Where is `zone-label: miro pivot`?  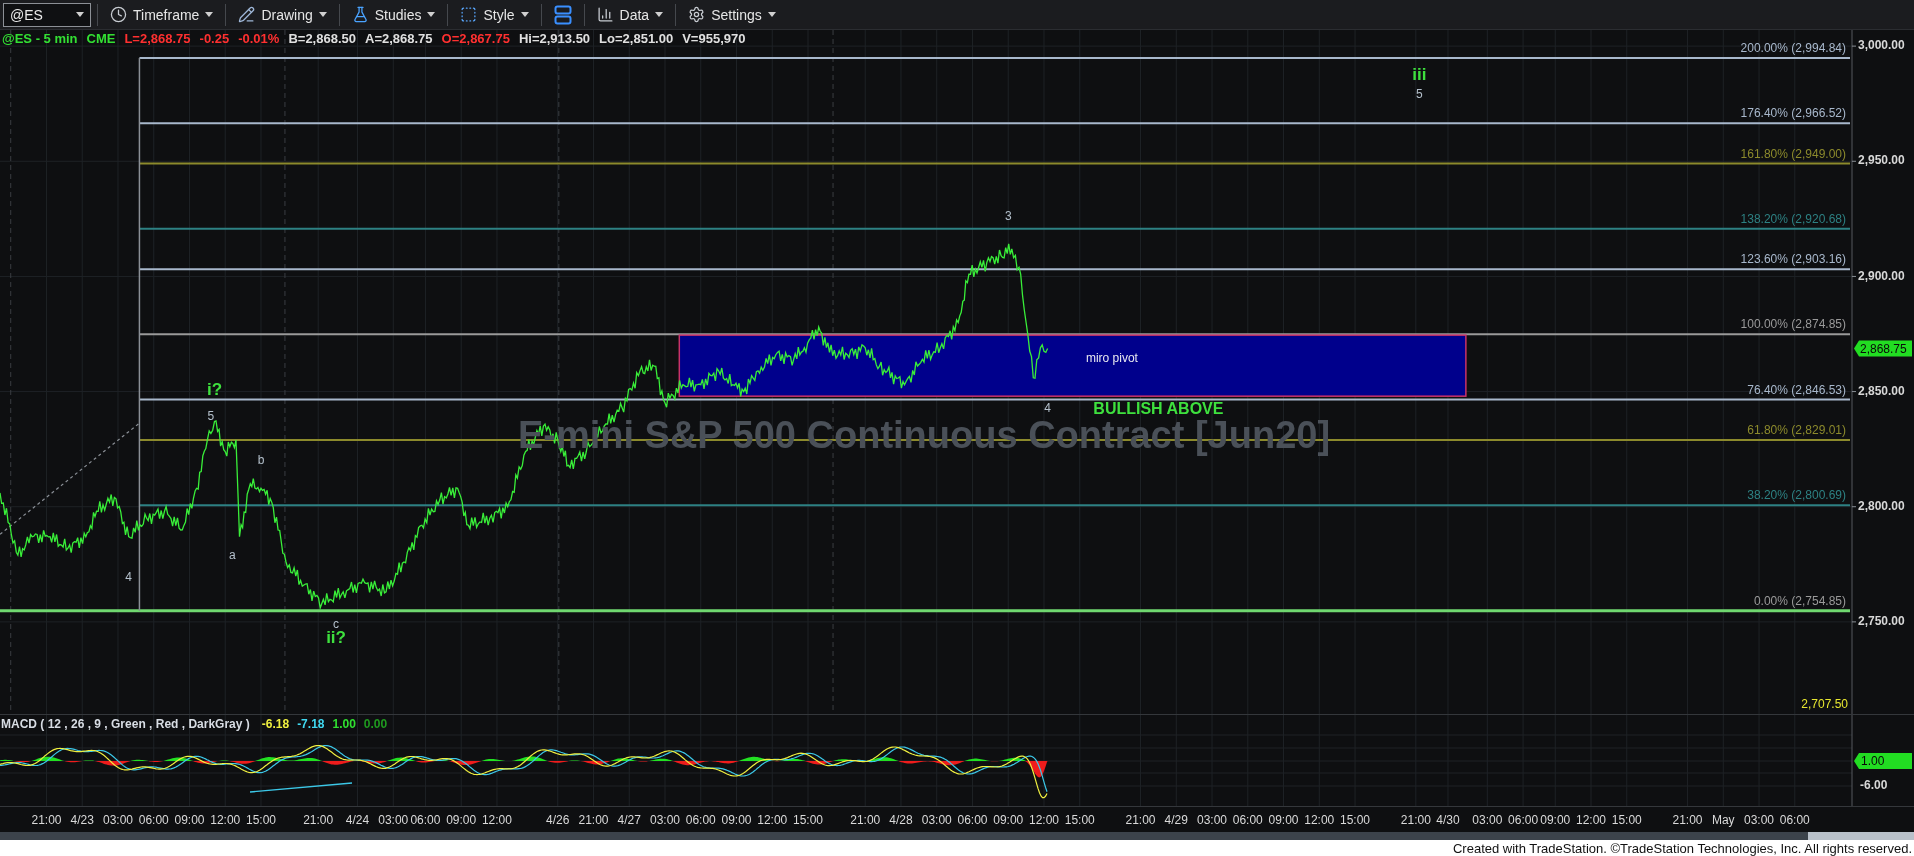
zone-label: miro pivot is located at coordinates (1111, 357).